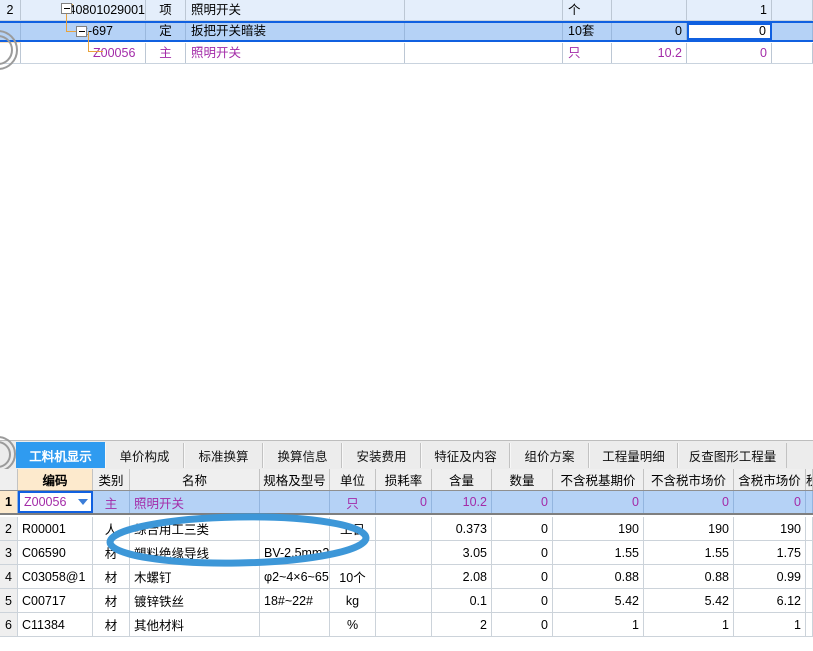  I want to click on tab-5: 安装费用, so click(381, 455).